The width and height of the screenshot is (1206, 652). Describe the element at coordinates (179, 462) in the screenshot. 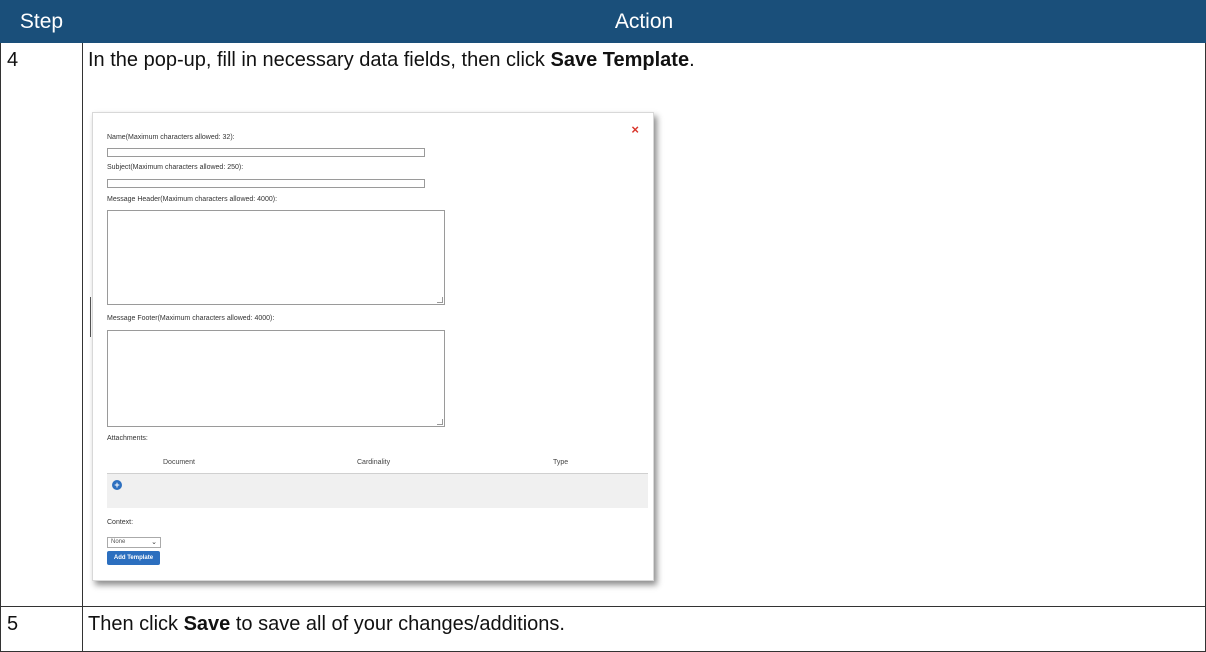

I see `column-header-document: Document` at that location.